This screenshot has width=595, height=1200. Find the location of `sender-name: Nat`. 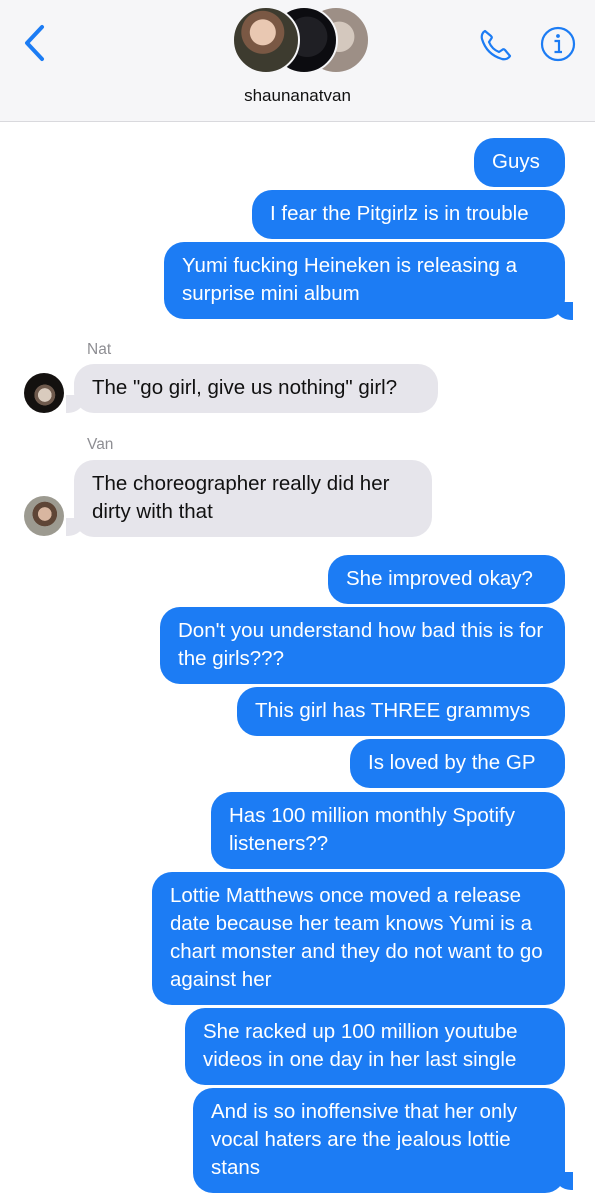

sender-name: Nat is located at coordinates (99, 349).